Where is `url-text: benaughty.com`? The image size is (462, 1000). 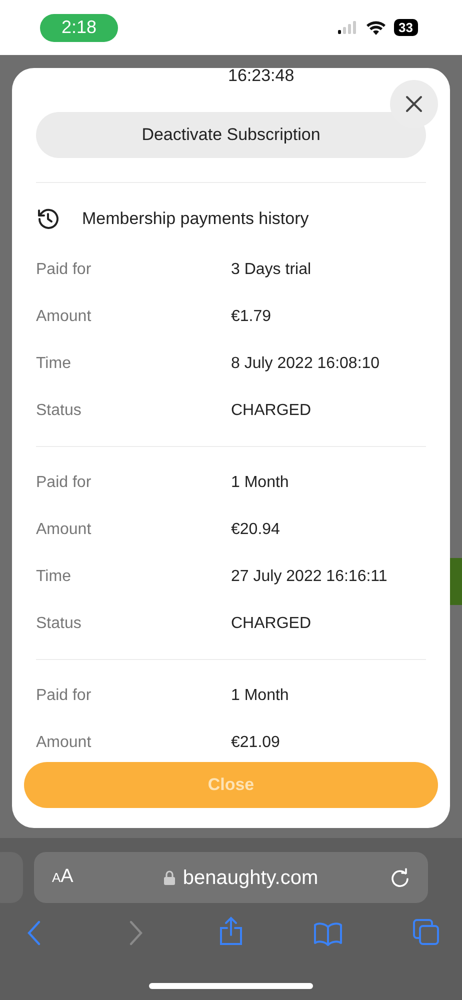
url-text: benaughty.com is located at coordinates (250, 878).